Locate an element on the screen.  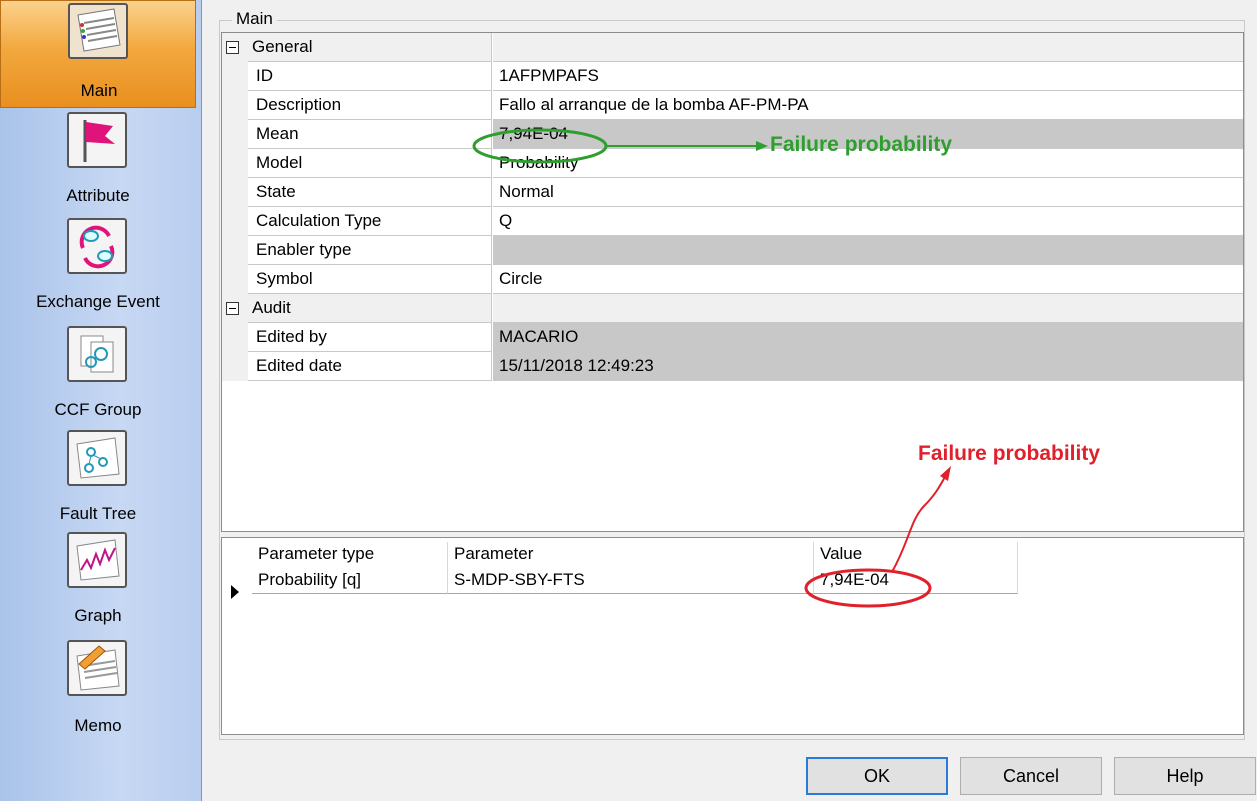
exchange-cycle-icon is located at coordinates (97, 246).